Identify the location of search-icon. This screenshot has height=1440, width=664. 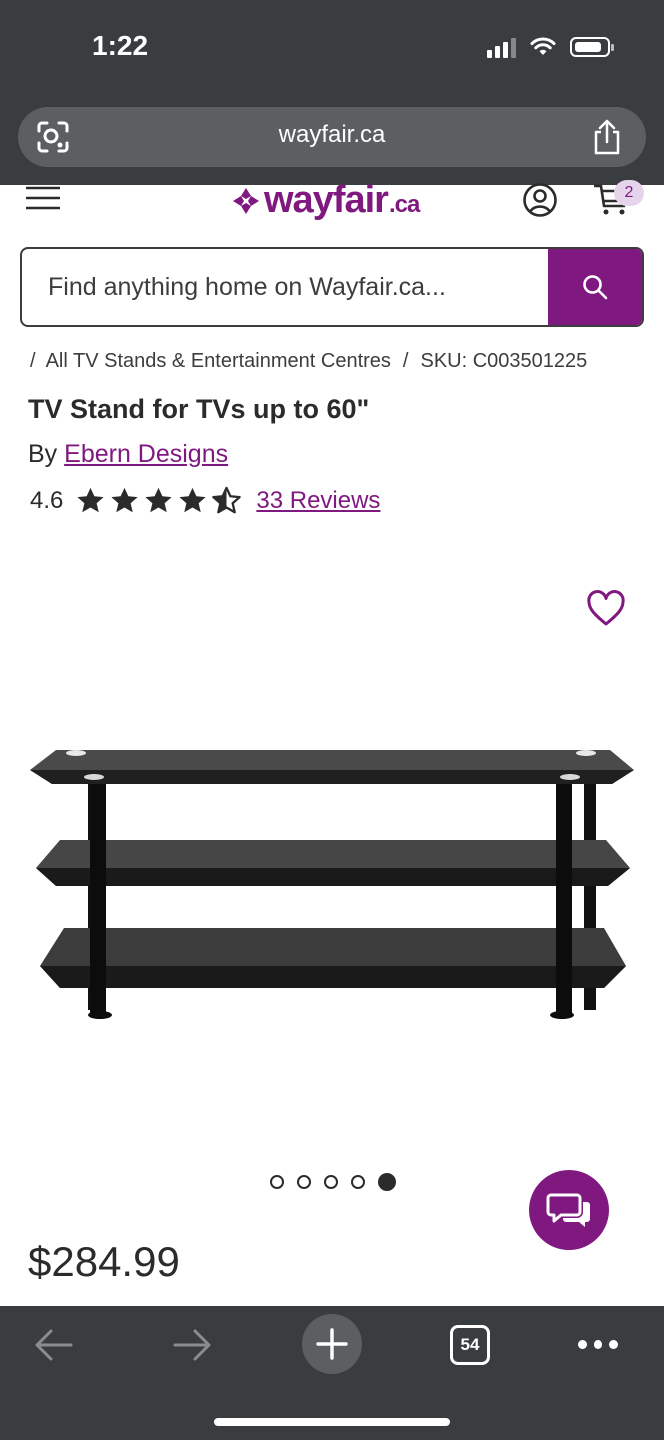
(595, 287).